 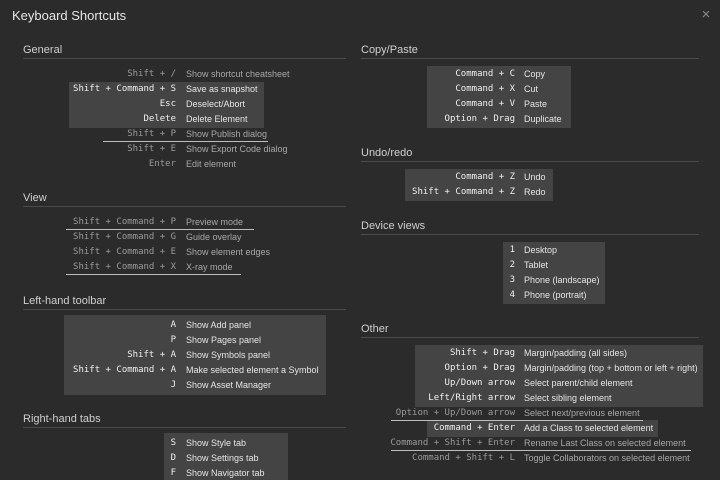 I want to click on shortcut-key: Shift + Command + S, so click(x=124, y=89).